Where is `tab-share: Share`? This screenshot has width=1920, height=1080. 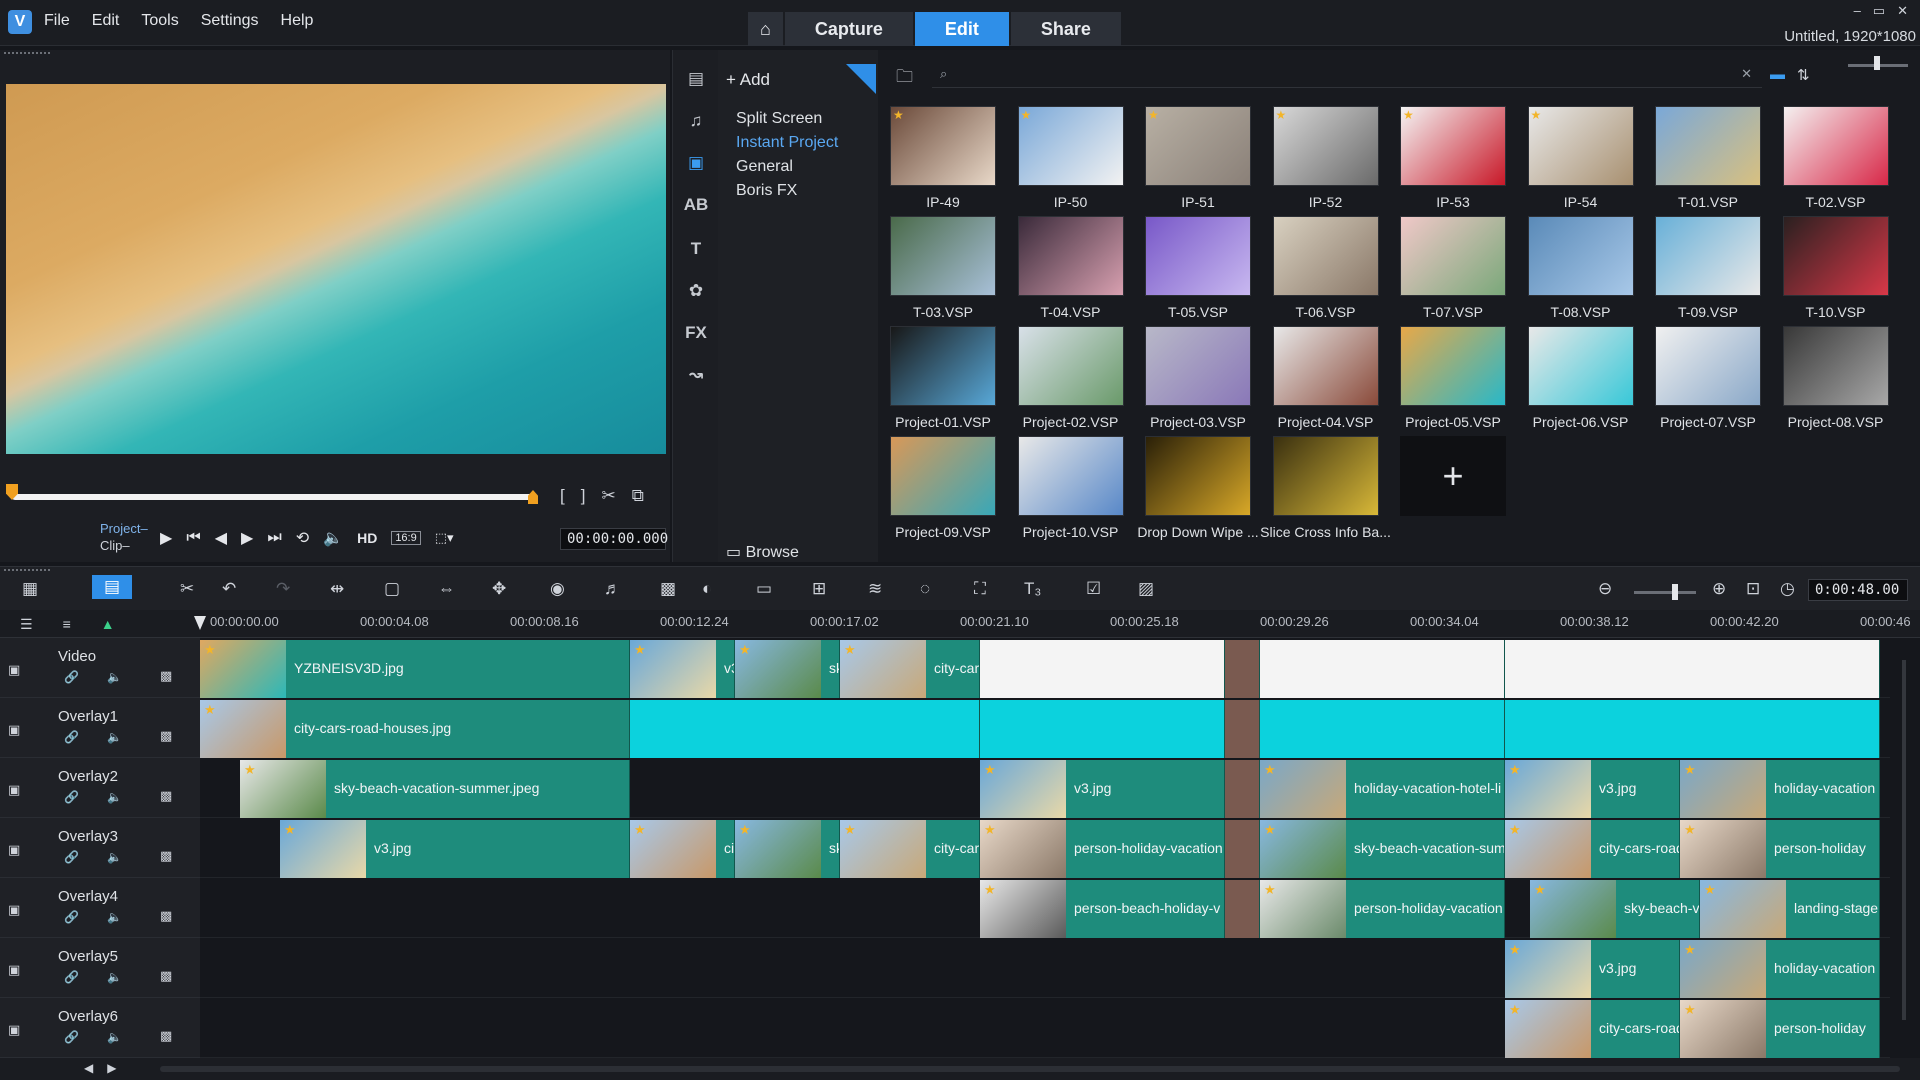 tab-share: Share is located at coordinates (1065, 29).